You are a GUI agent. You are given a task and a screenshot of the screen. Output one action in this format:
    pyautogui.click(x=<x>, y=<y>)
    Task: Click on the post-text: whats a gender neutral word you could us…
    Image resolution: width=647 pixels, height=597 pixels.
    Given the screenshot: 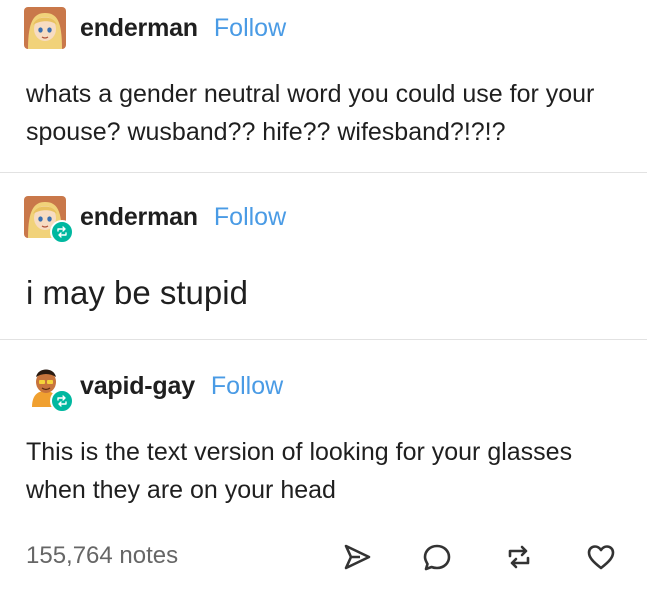 What is the action you would take?
    pyautogui.click(x=310, y=113)
    